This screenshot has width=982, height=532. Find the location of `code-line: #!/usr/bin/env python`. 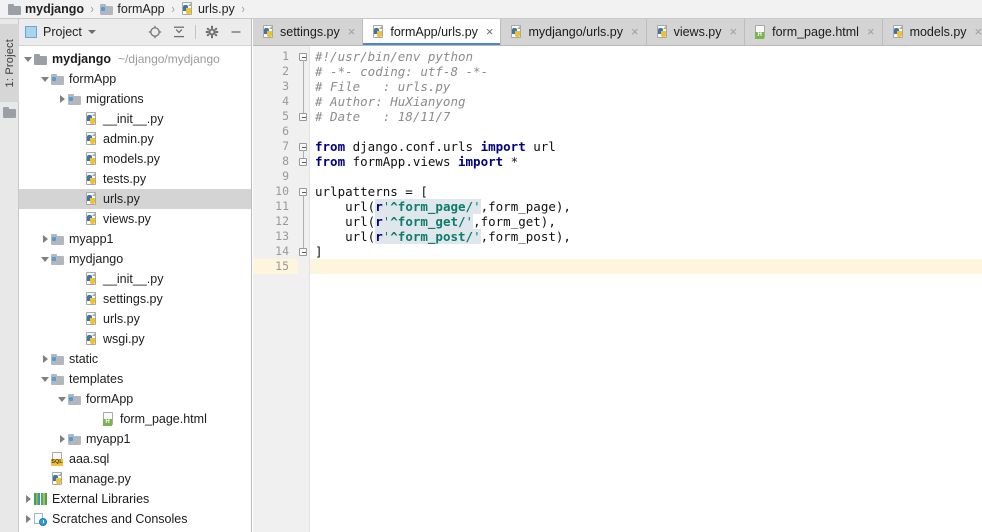

code-line: #!/usr/bin/env python is located at coordinates (646, 56).